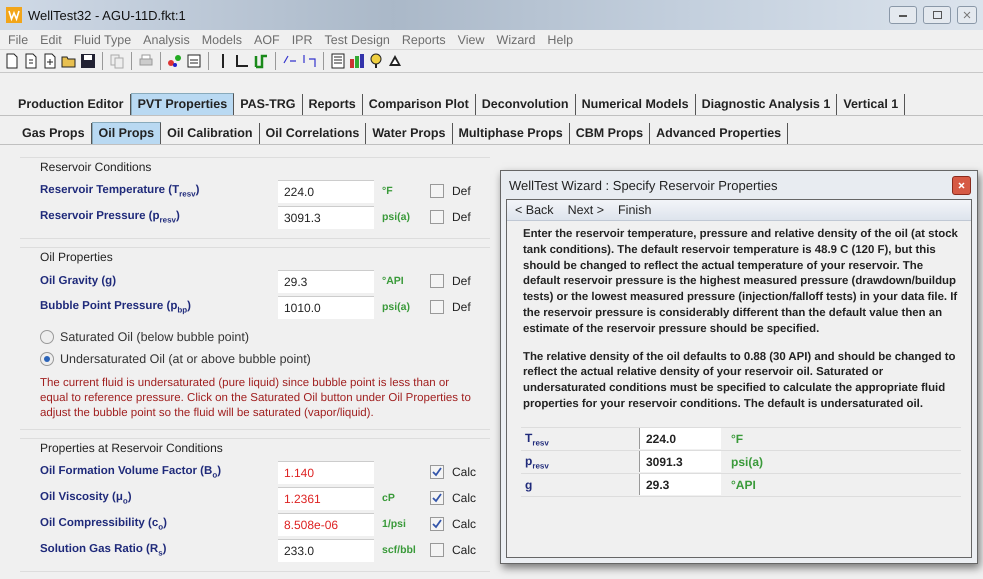 The image size is (983, 579). I want to click on radio-label: Undersaturated Oil (at or above bubble point), so click(185, 359).